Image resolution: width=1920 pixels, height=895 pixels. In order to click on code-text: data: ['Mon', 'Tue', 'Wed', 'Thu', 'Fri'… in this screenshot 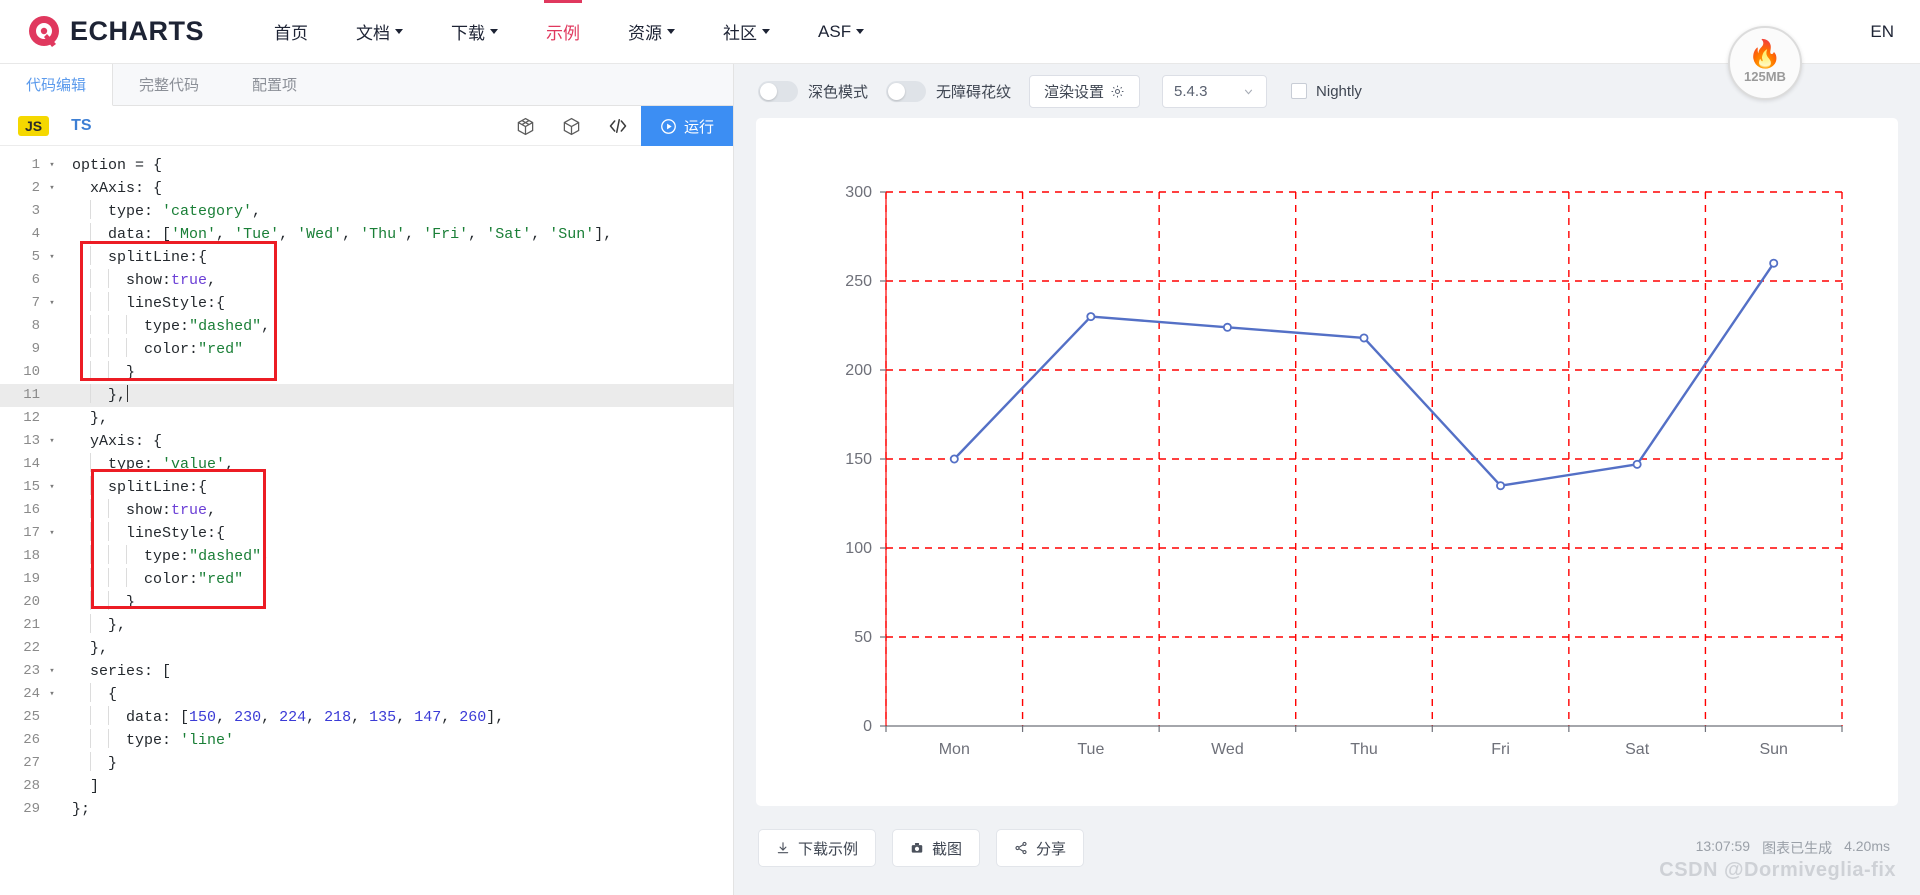, I will do `click(340, 234)`.